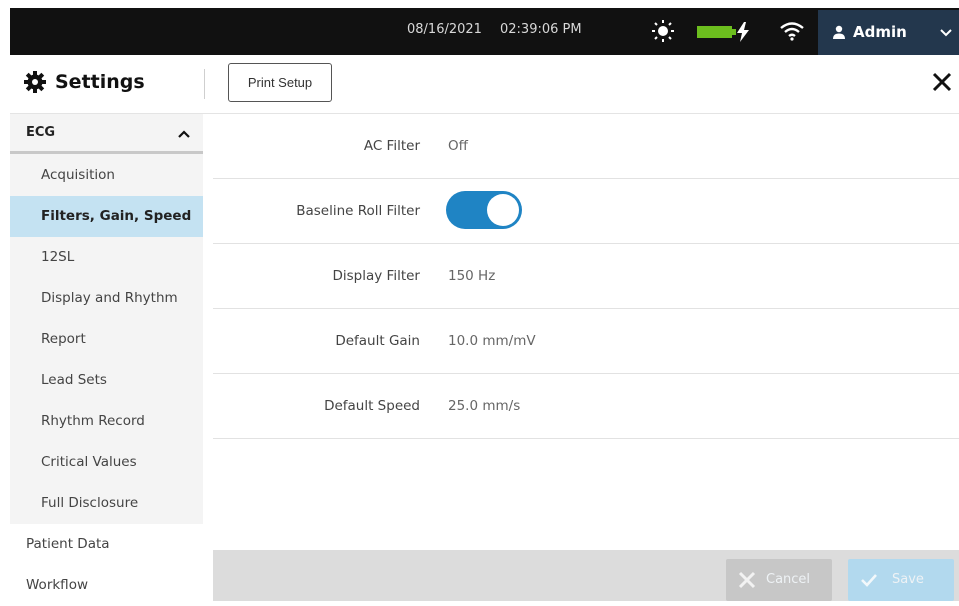 This screenshot has height=606, width=959. I want to click on sidebar-item-full-disclosure: Full Disclosure, so click(106, 503).